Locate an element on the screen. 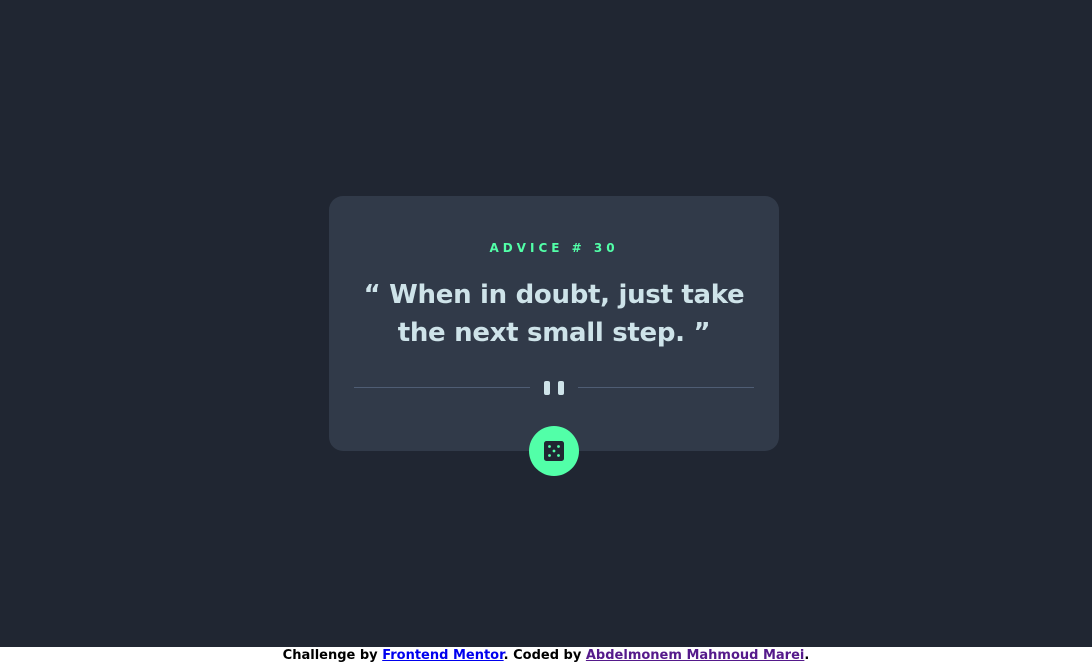 The image size is (1092, 665). frontend-mentor-link: Frontend Mentor is located at coordinates (442, 655).